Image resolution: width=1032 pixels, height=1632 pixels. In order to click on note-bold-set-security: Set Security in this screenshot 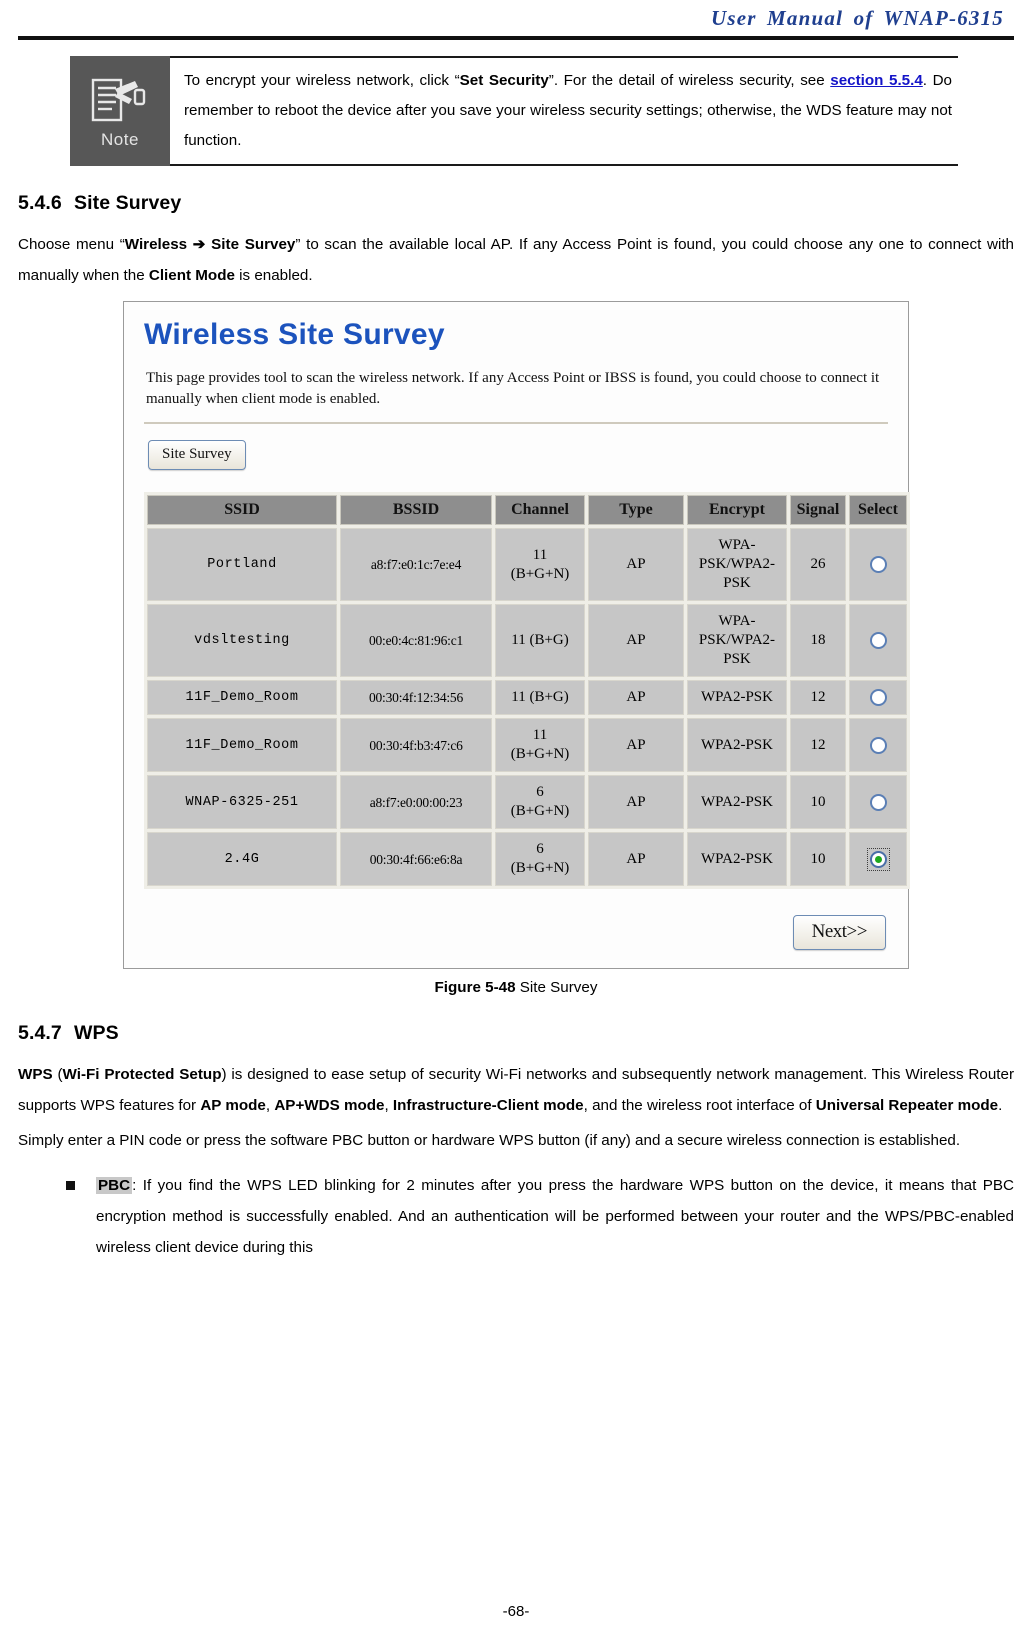, I will do `click(504, 80)`.